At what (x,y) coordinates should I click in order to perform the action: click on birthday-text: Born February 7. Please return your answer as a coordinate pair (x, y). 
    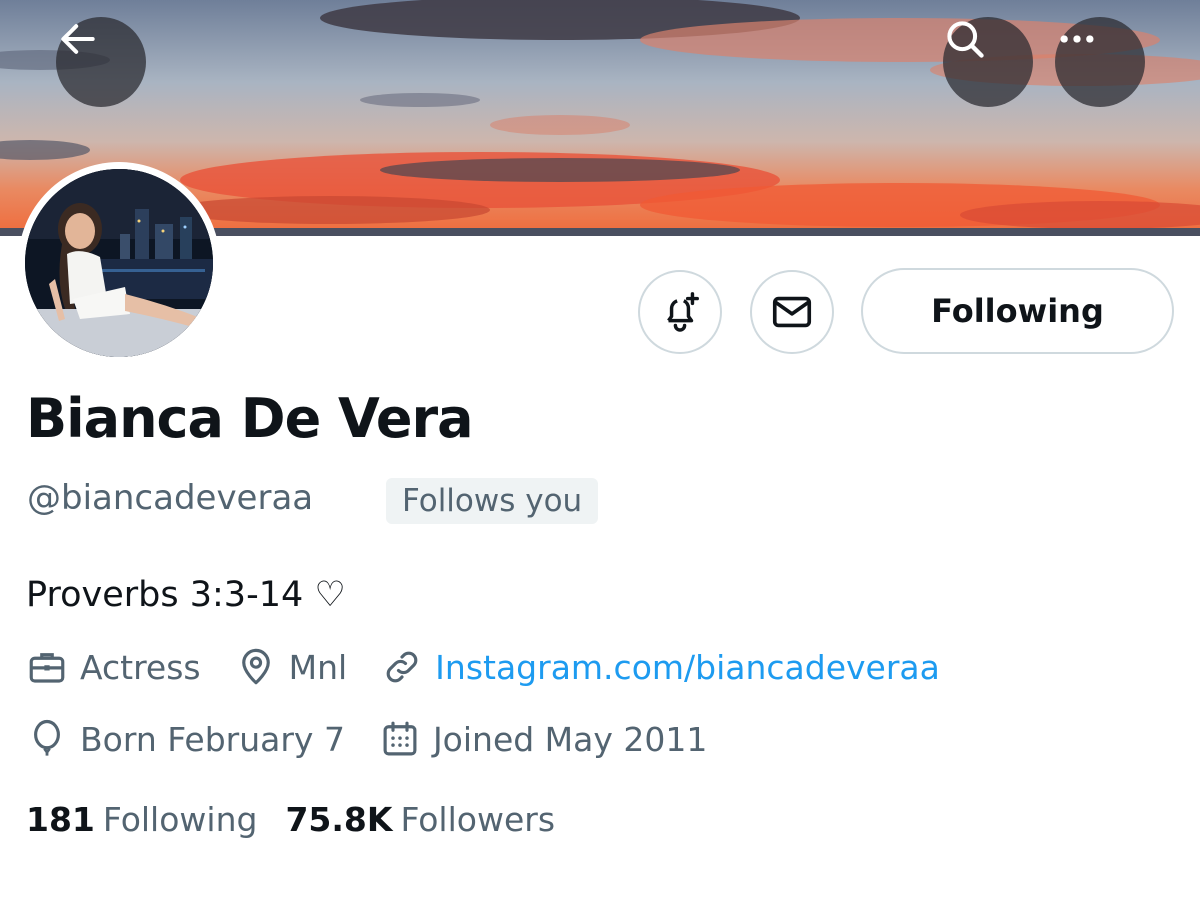
    Looking at the image, I should click on (212, 739).